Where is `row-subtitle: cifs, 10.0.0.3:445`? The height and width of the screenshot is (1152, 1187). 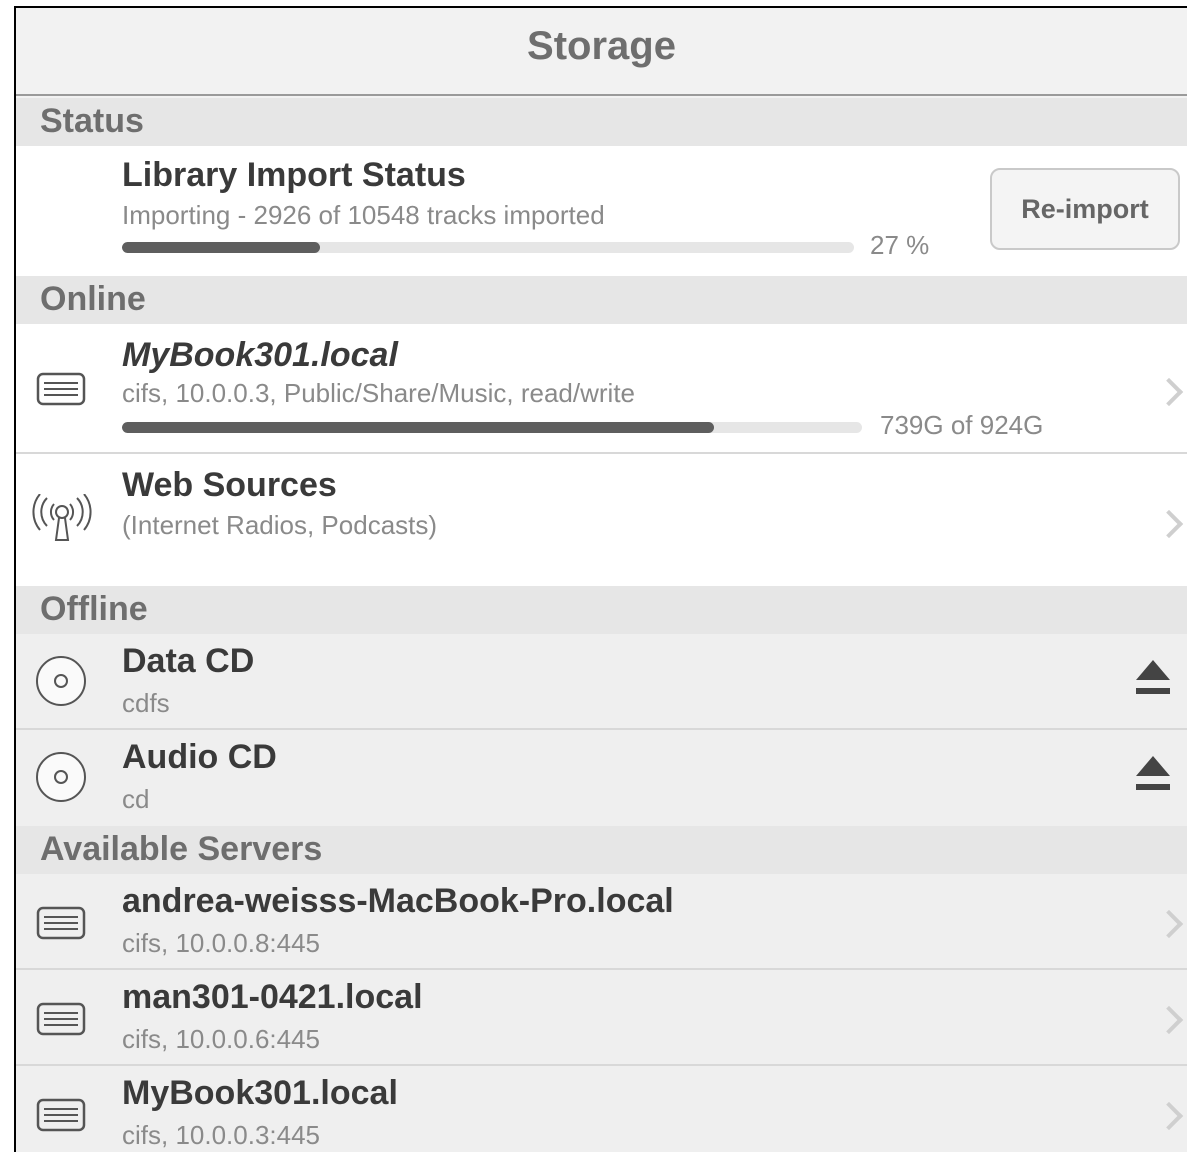 row-subtitle: cifs, 10.0.0.3:445 is located at coordinates (221, 1135).